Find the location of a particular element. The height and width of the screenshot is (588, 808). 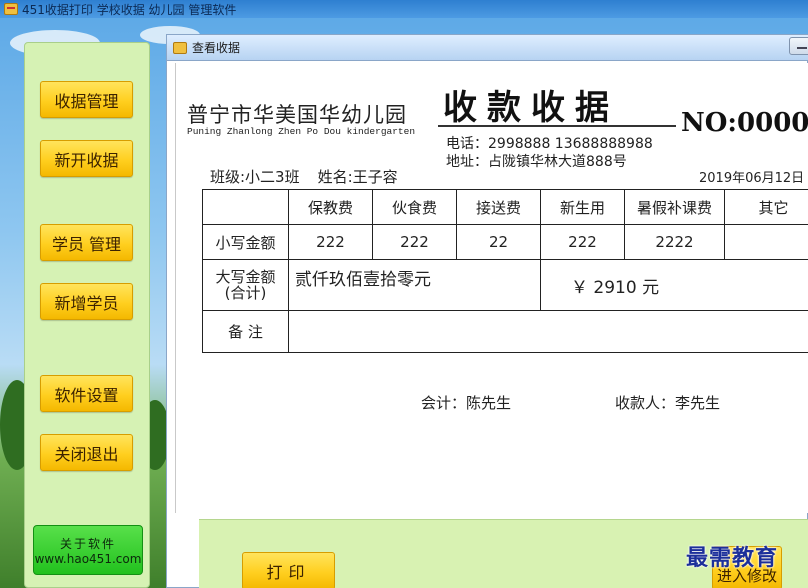

software-settings-button: 软件设置 is located at coordinates (86, 393).